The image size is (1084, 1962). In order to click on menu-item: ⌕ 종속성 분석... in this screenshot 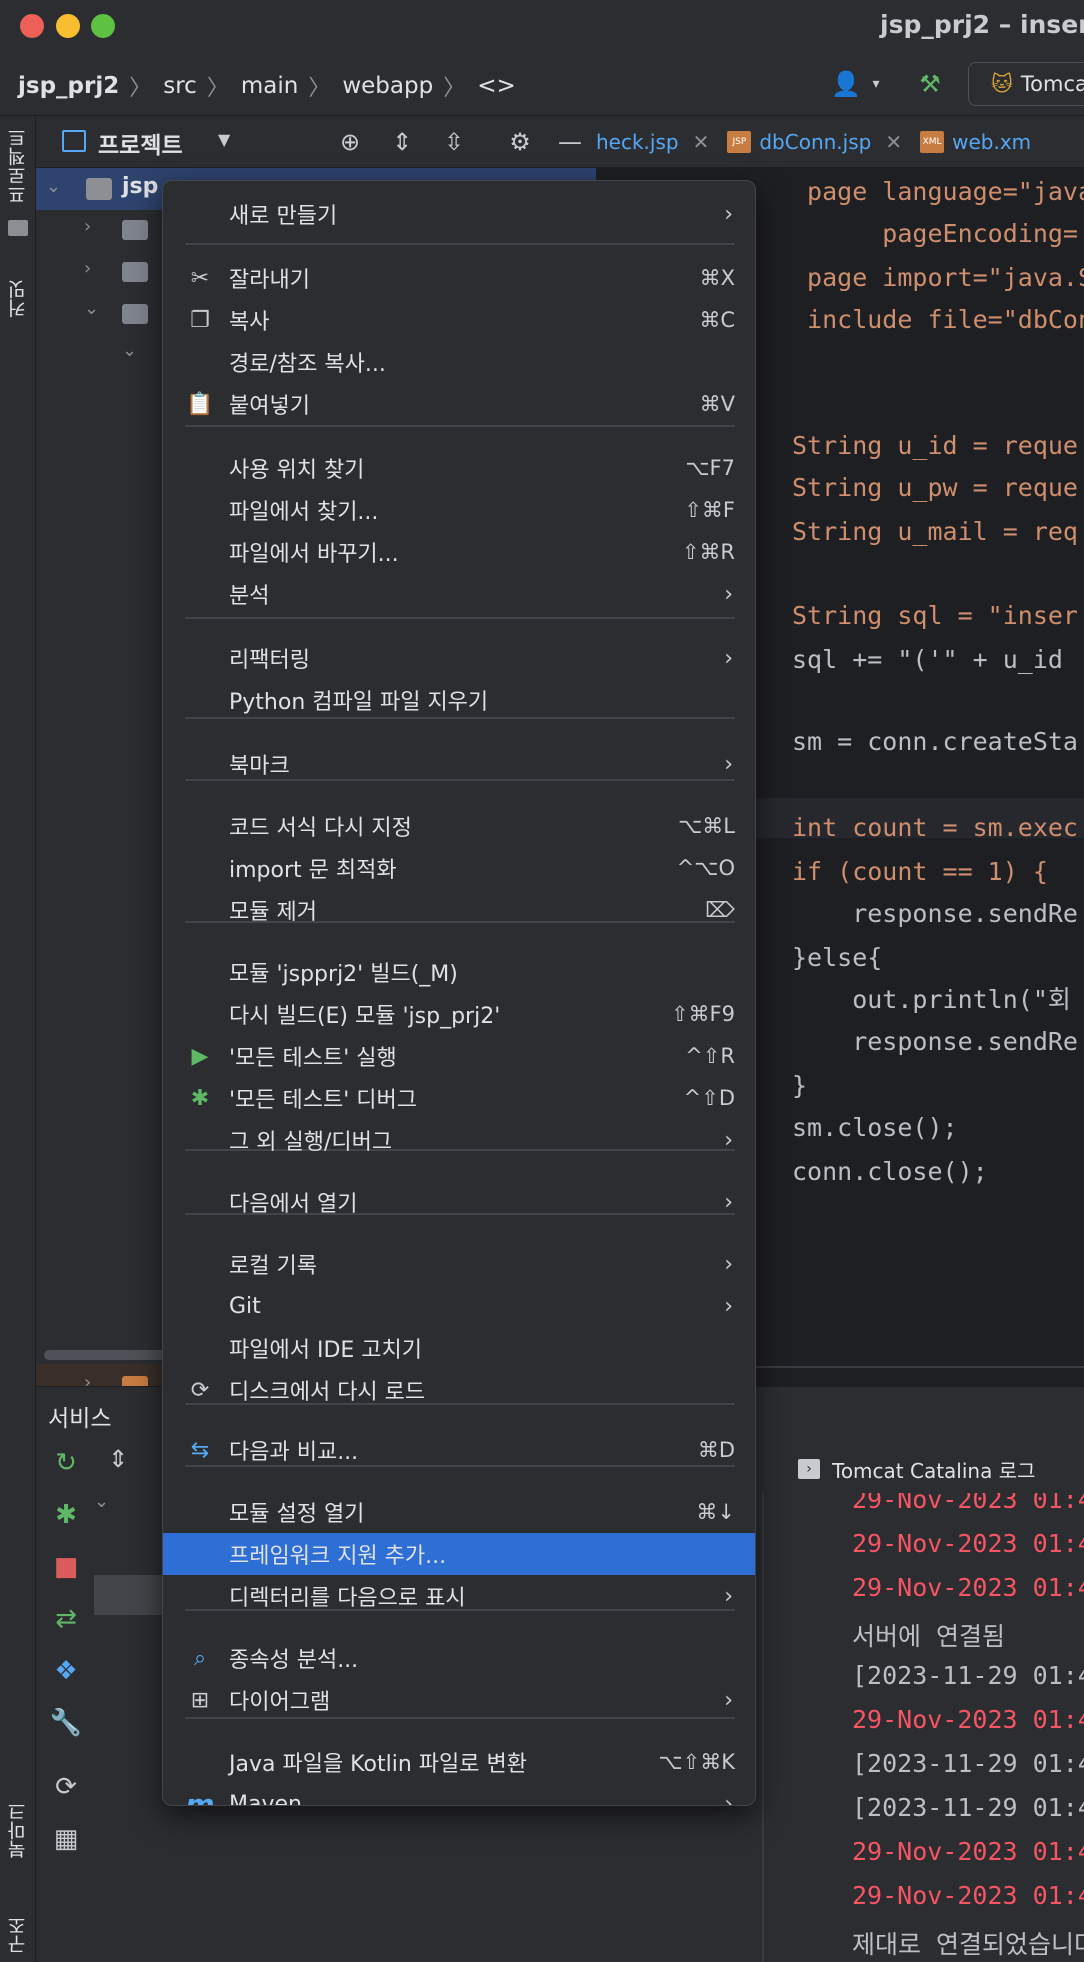, I will do `click(459, 1658)`.